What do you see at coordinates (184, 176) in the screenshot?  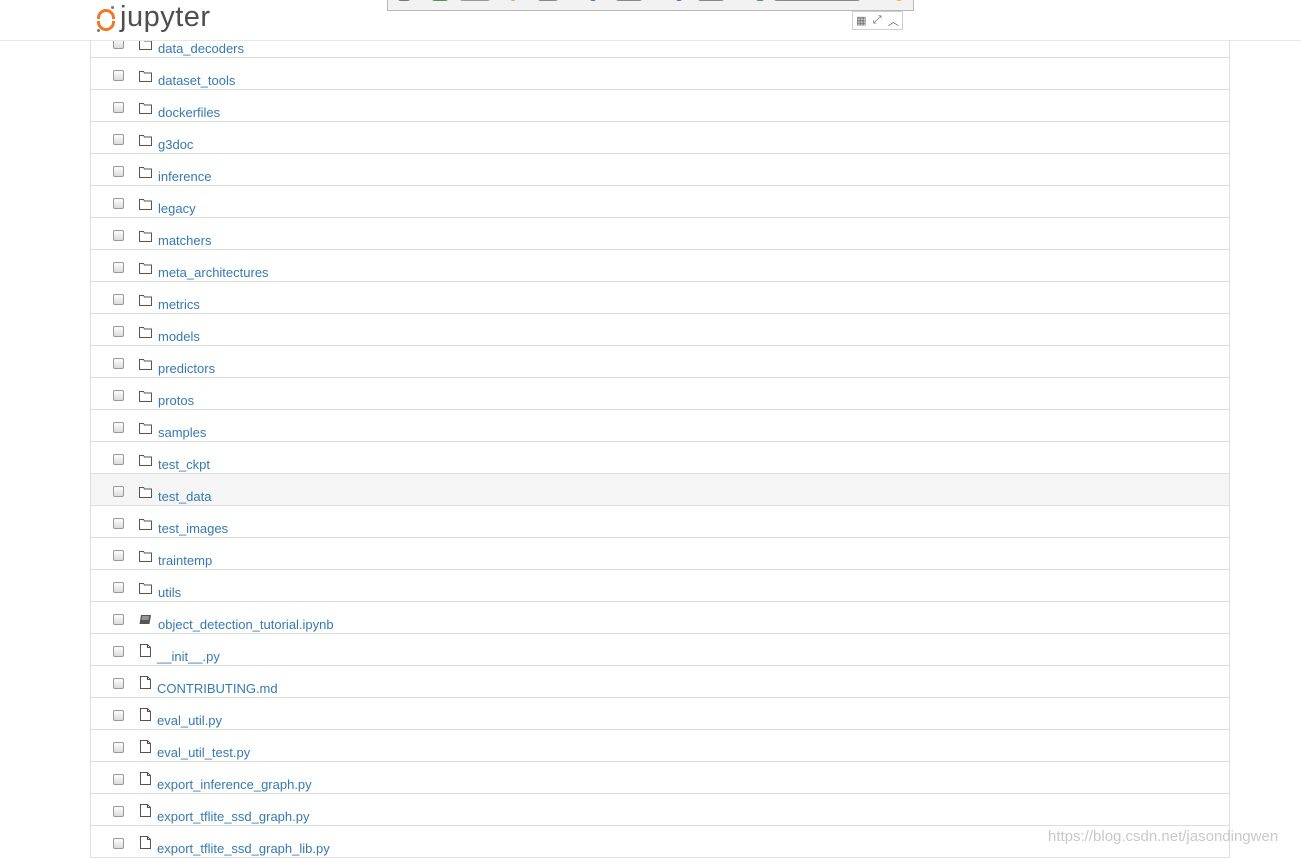 I see `item-name-link: inference` at bounding box center [184, 176].